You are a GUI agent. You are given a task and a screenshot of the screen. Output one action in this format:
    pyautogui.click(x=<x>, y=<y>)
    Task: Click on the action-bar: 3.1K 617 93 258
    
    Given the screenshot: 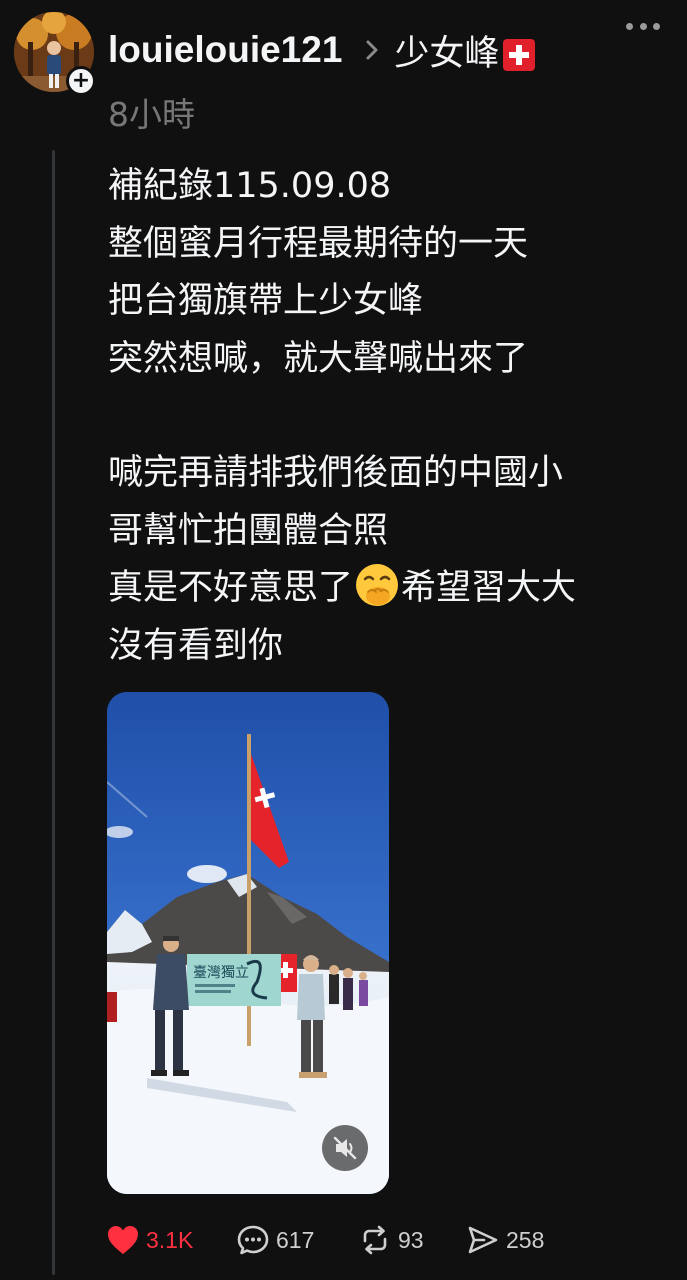 What is the action you would take?
    pyautogui.click(x=386, y=1240)
    